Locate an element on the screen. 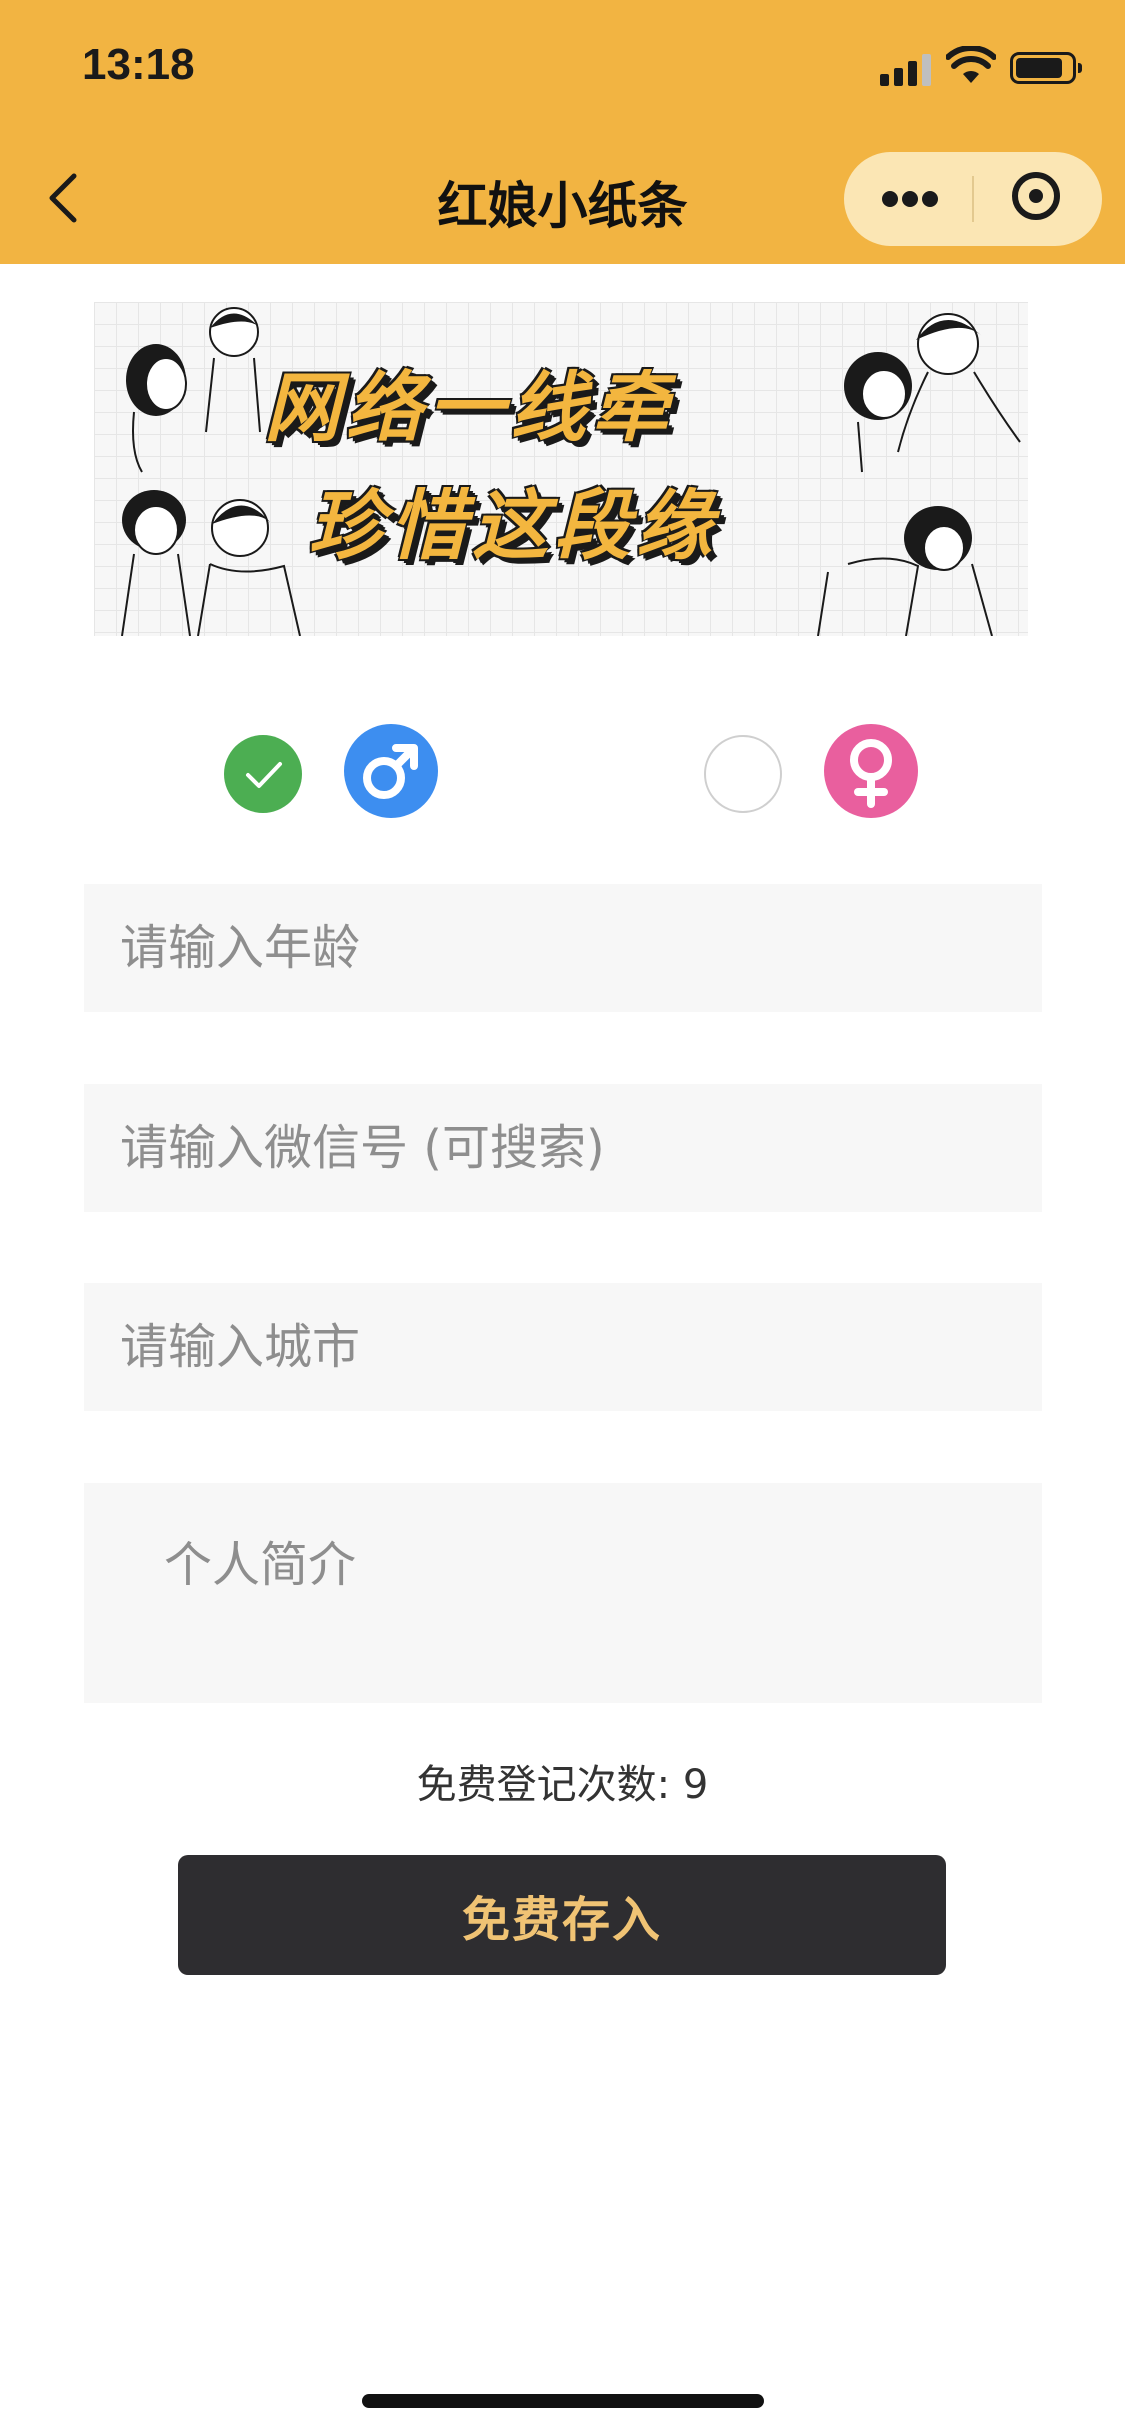  checkmark-icon is located at coordinates (264, 775).